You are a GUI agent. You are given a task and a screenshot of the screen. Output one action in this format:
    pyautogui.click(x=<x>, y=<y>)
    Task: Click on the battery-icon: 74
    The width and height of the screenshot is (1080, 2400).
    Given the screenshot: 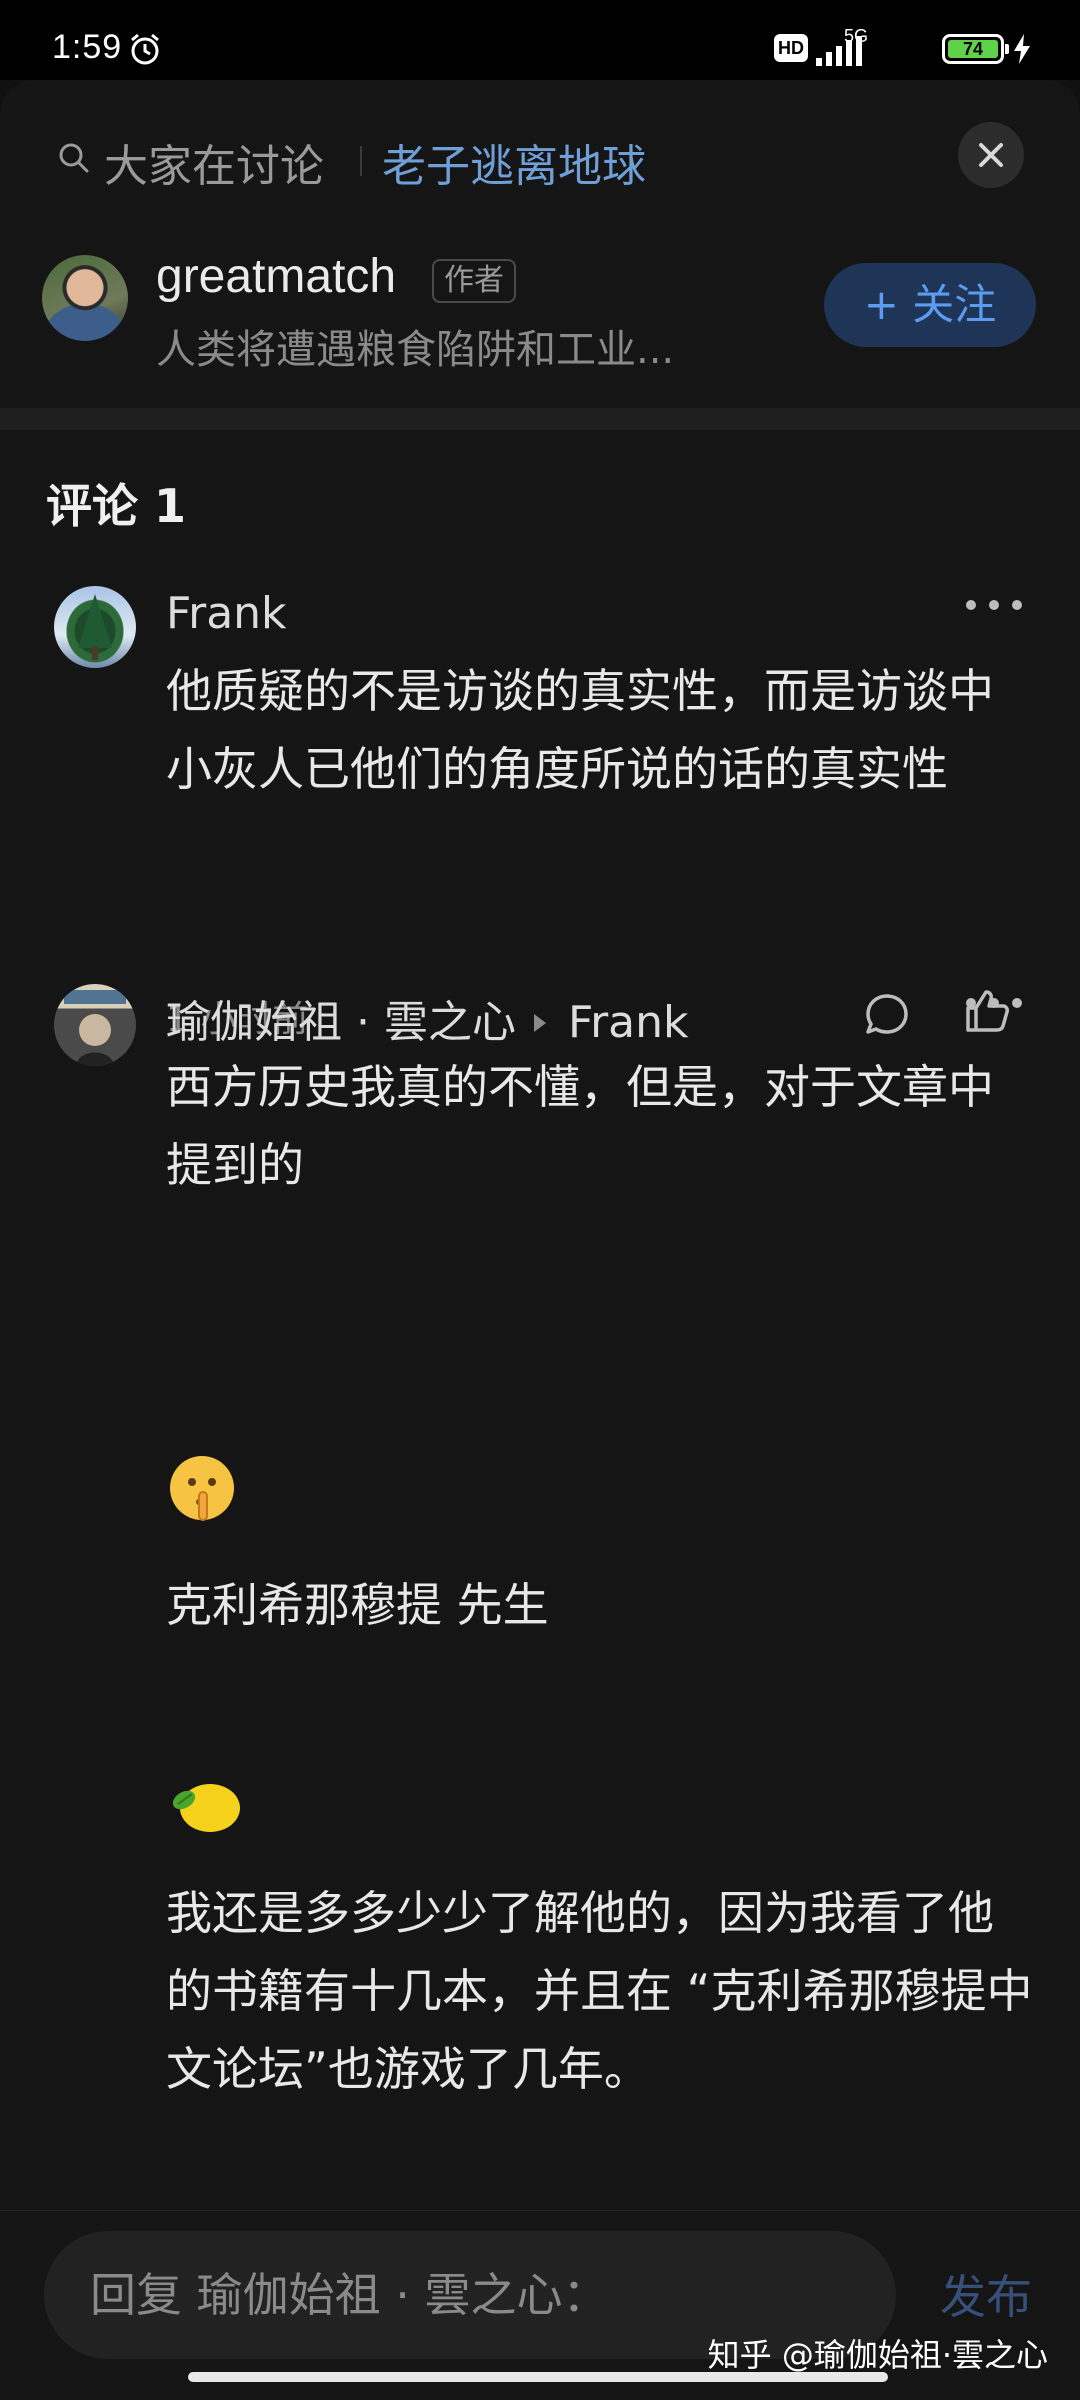 What is the action you would take?
    pyautogui.click(x=975, y=49)
    